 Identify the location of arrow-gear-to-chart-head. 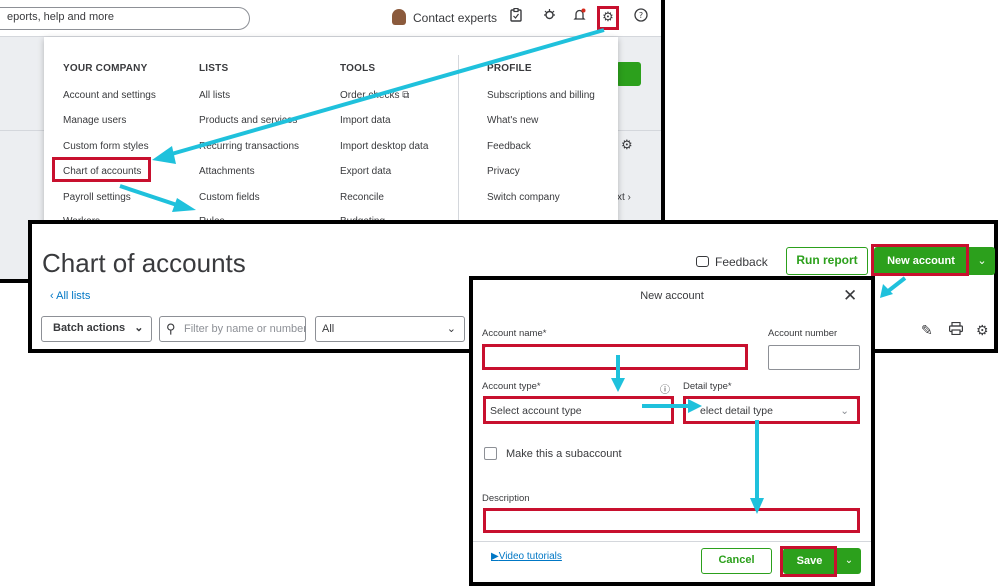
(164, 155).